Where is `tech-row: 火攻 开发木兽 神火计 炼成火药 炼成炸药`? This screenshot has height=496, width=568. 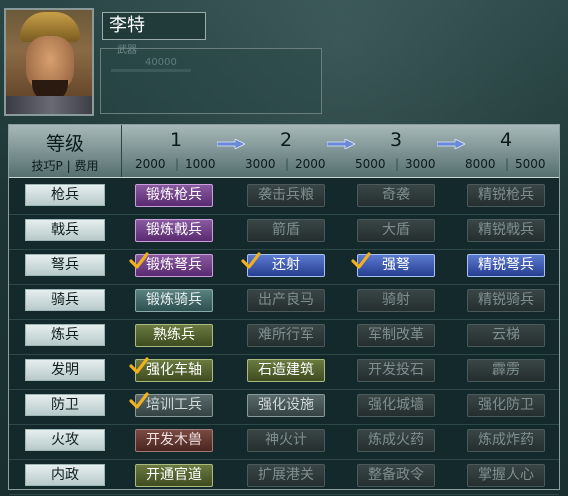 tech-row: 火攻 开发木兽 神火计 炼成火药 炼成炸药 is located at coordinates (284, 442).